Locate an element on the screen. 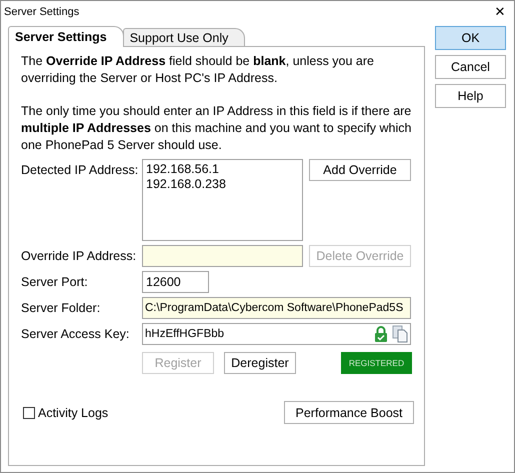 This screenshot has height=473, width=515. list-item: 192.168.56.1 is located at coordinates (222, 169).